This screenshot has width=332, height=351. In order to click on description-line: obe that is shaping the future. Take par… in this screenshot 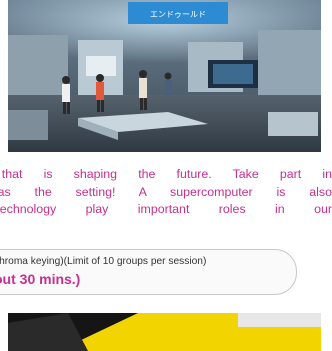, I will do `click(166, 174)`.